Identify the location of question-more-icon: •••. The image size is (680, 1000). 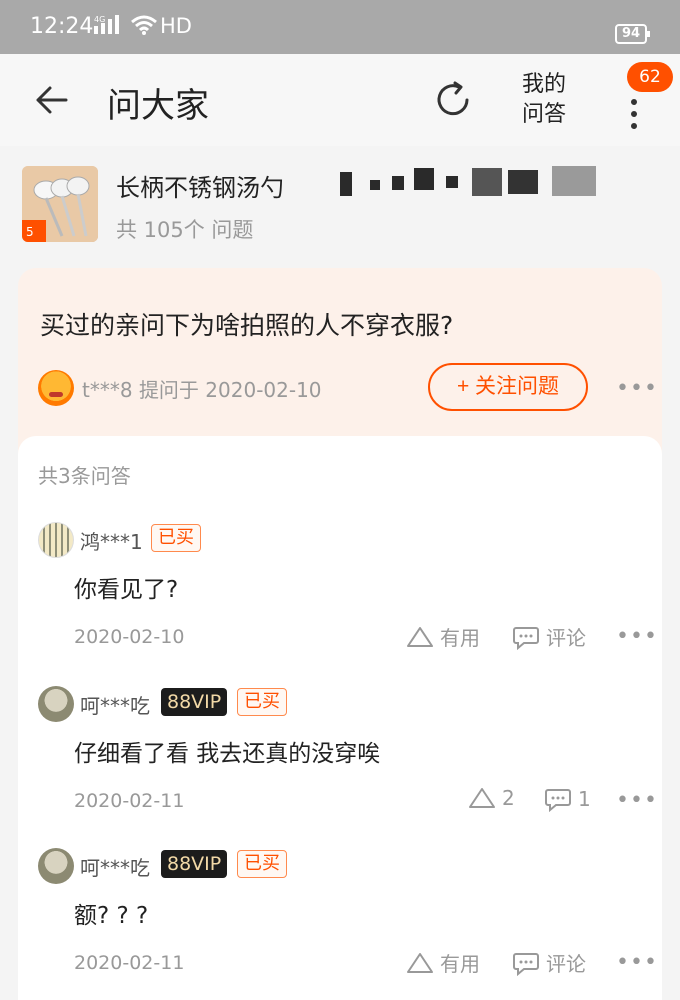
(637, 388).